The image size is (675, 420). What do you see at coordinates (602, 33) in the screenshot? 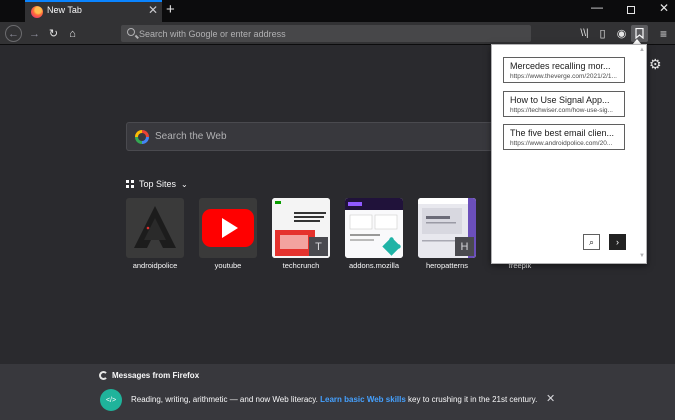
I see `sidebar-button: ▯` at bounding box center [602, 33].